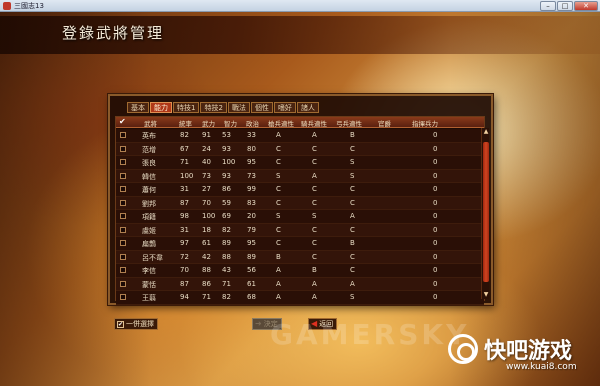 Image resolution: width=600 pixels, height=386 pixels. What do you see at coordinates (284, 107) in the screenshot?
I see `tab-hobby: 嗜好` at bounding box center [284, 107].